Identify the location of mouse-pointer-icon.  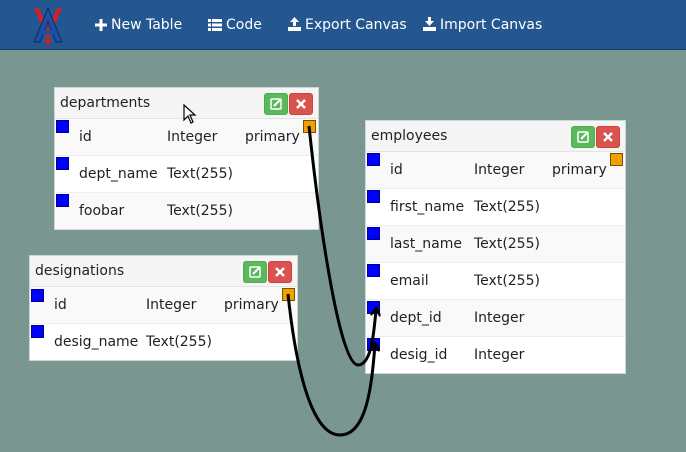
(190, 114).